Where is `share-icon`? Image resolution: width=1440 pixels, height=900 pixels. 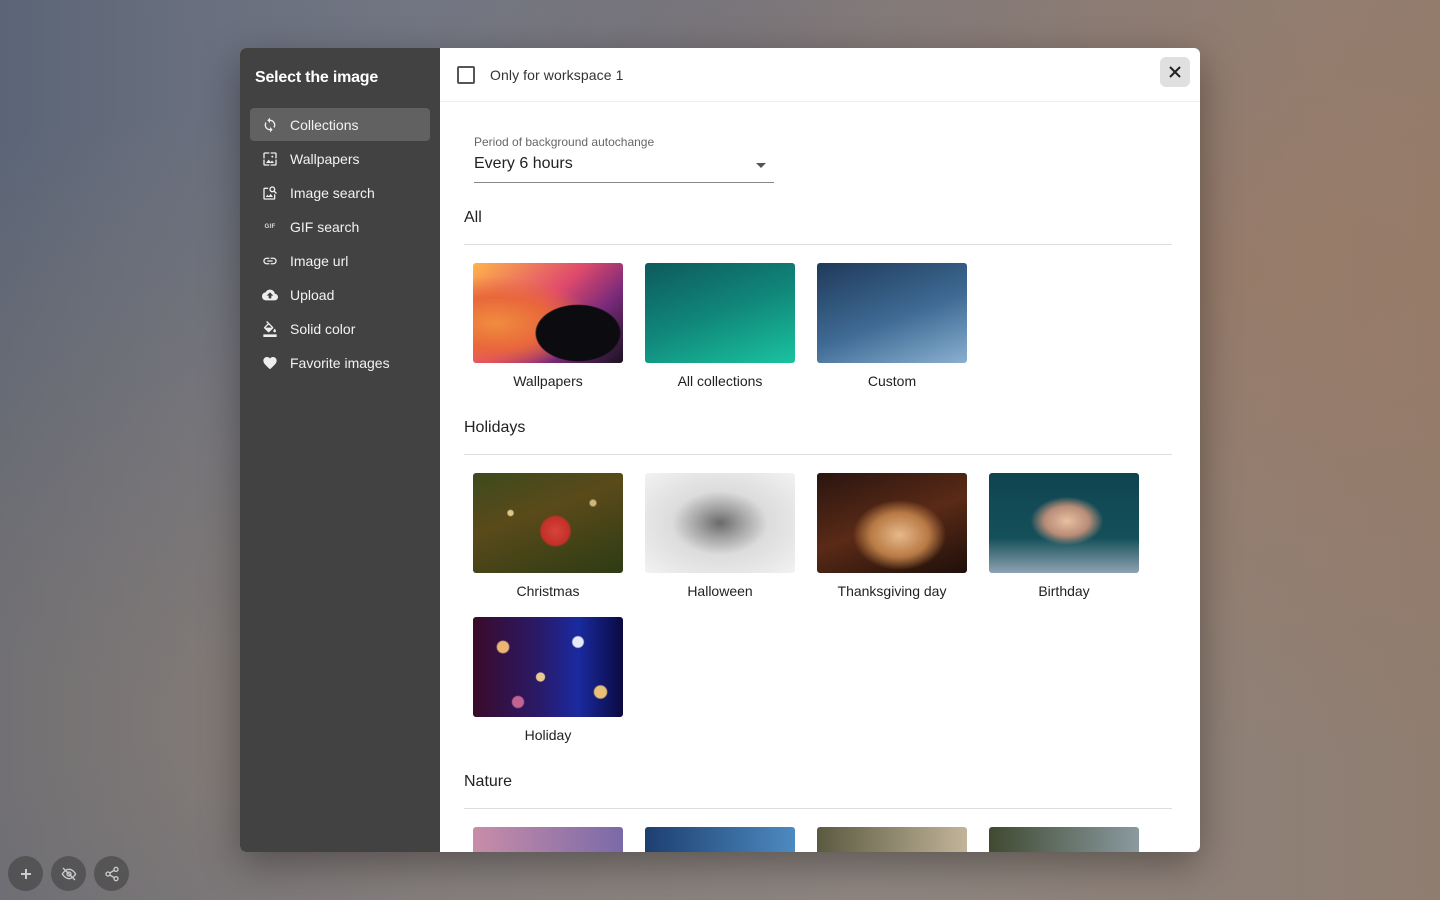
share-icon is located at coordinates (111, 873).